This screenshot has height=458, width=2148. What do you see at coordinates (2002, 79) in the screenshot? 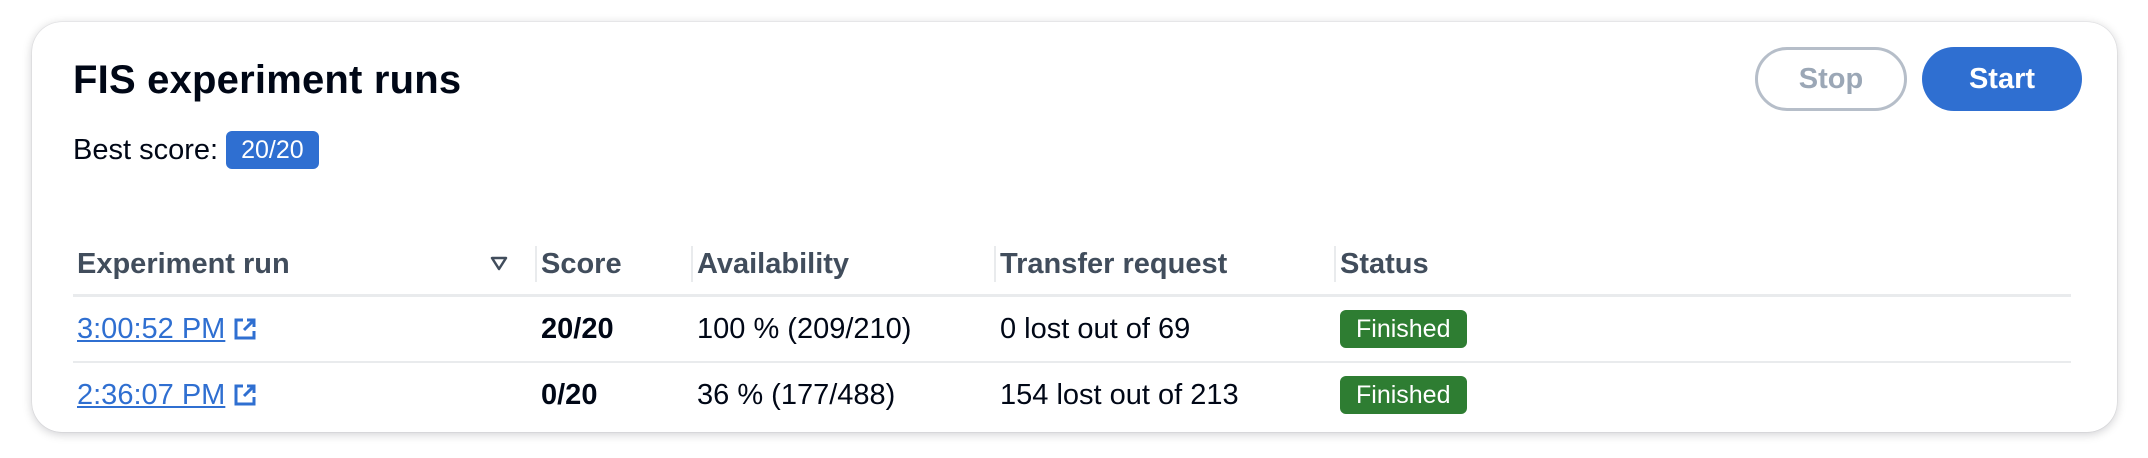
I see `start-button: Start` at bounding box center [2002, 79].